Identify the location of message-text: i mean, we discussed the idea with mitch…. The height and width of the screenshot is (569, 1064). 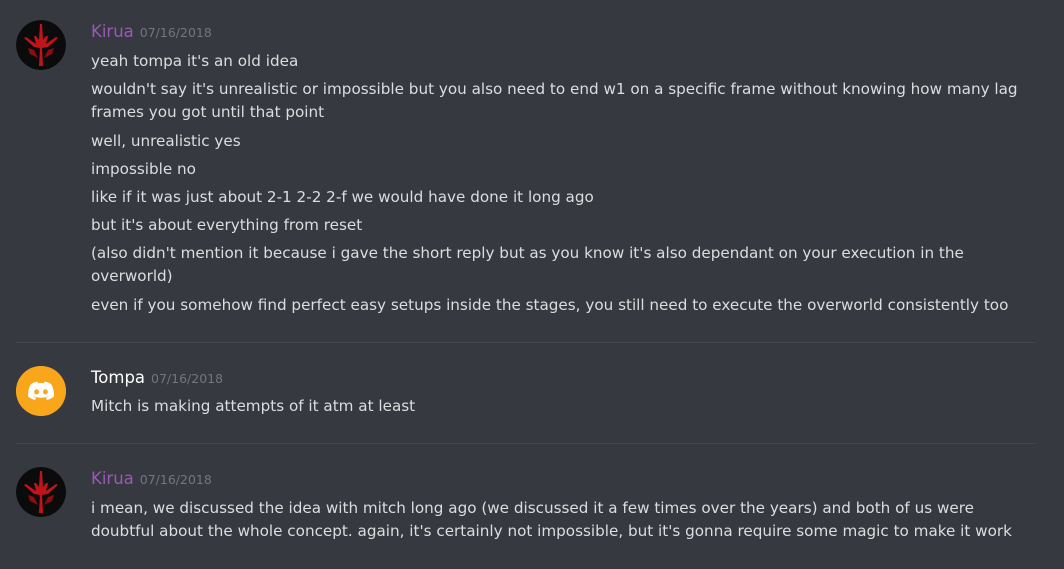
(551, 519).